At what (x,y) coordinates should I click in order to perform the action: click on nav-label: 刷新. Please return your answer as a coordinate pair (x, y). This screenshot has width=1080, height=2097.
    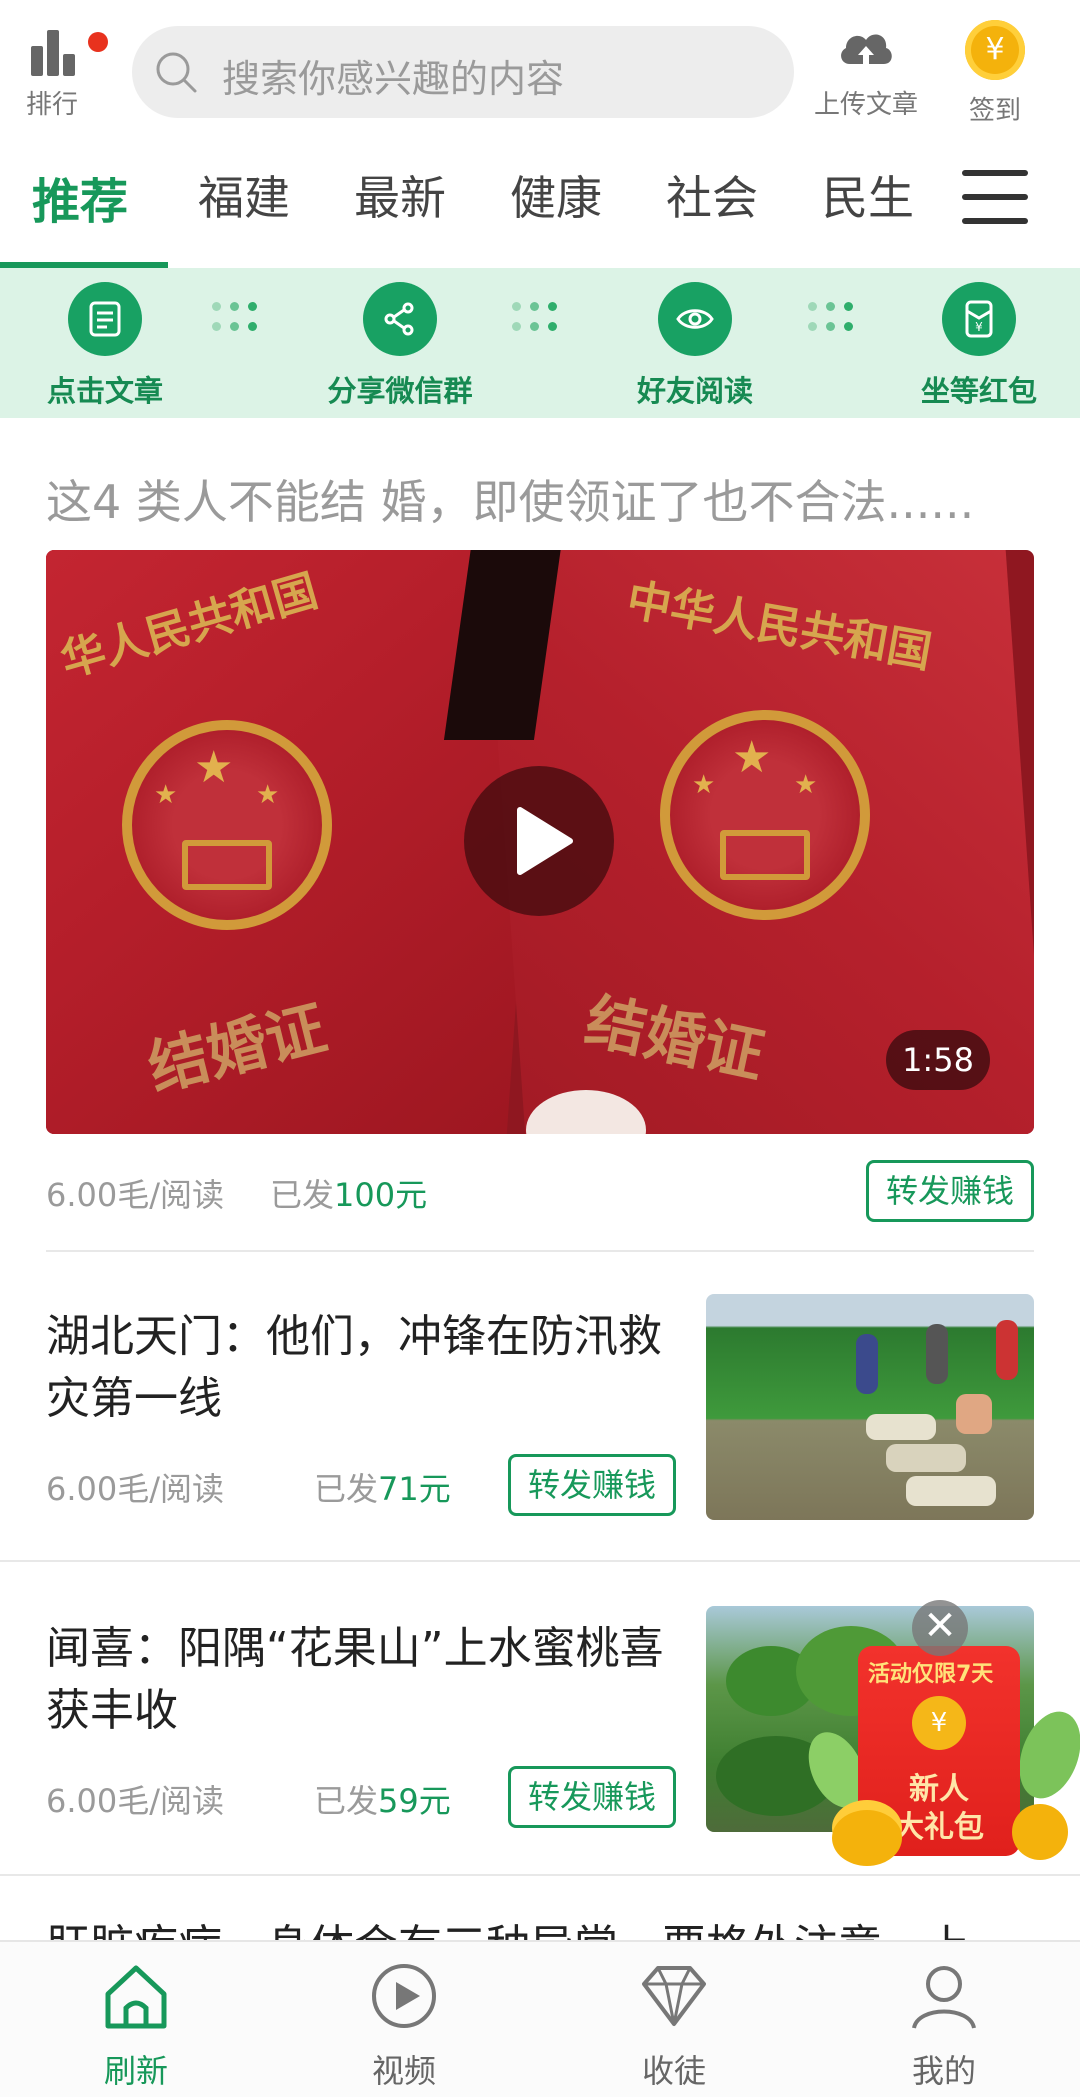
    Looking at the image, I should click on (135, 2071).